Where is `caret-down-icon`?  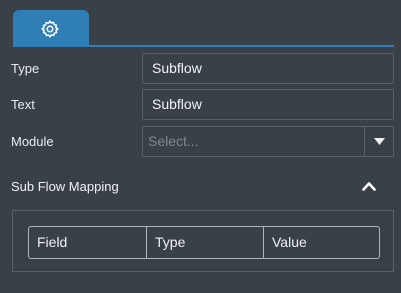
caret-down-icon is located at coordinates (379, 141).